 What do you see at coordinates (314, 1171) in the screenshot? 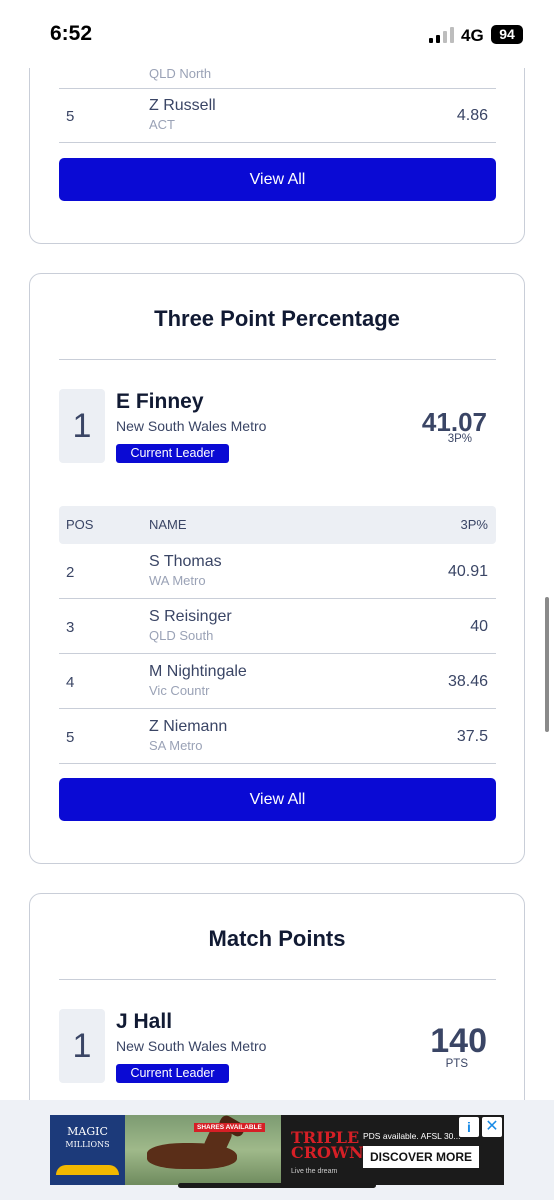
I see `ad-tc-sub: Live the dream` at bounding box center [314, 1171].